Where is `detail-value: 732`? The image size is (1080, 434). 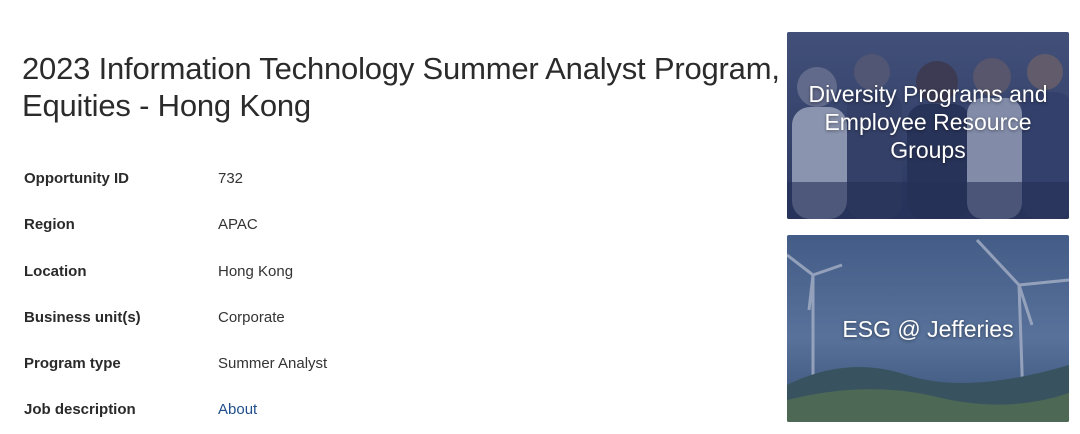
detail-value: 732 is located at coordinates (231, 178).